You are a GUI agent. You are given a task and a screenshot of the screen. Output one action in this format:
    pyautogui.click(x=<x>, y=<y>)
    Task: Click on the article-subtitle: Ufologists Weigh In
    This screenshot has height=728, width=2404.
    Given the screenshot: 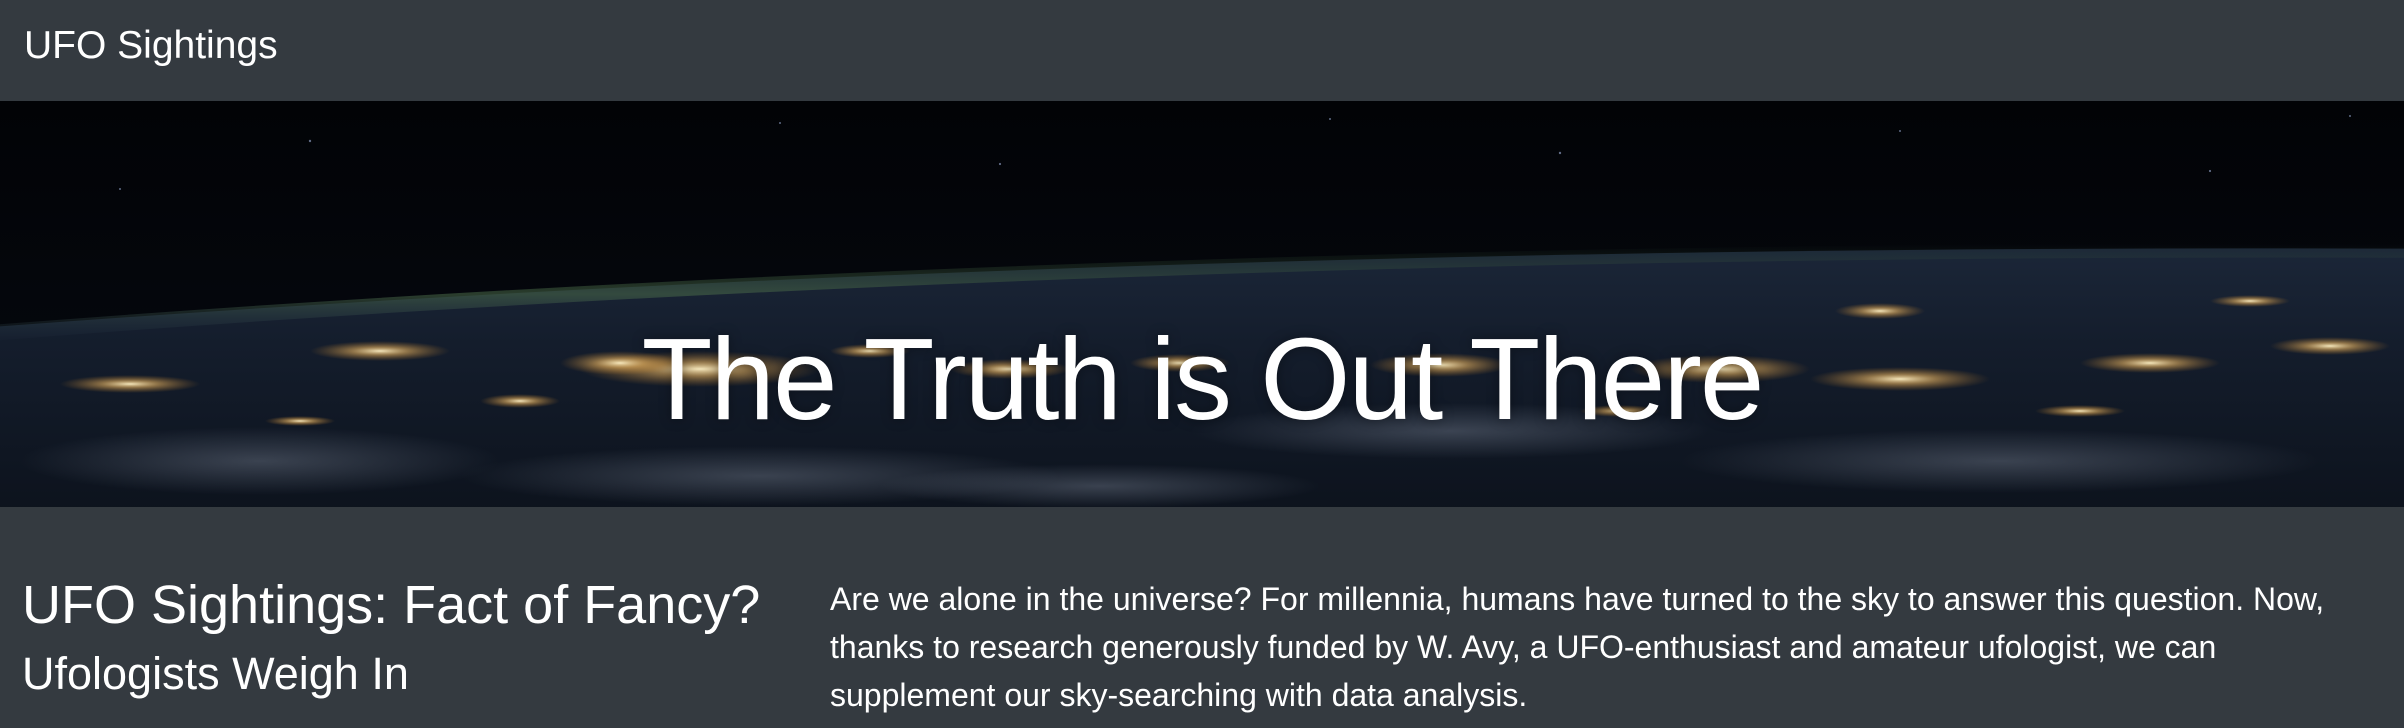 What is the action you would take?
    pyautogui.click(x=215, y=673)
    